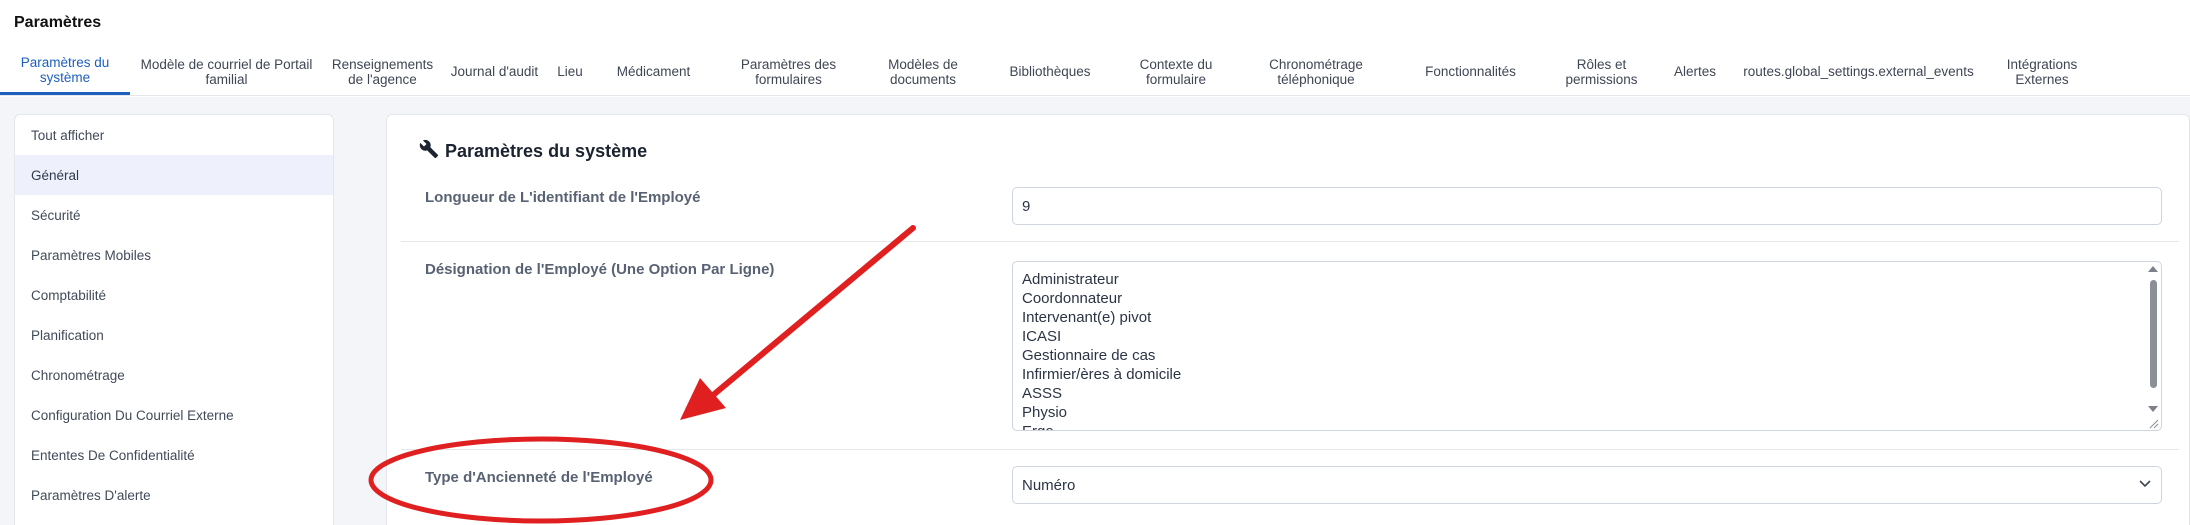 Image resolution: width=2190 pixels, height=525 pixels. Describe the element at coordinates (1858, 72) in the screenshot. I see `tab-external-events: routes.global_settings.external_events` at that location.